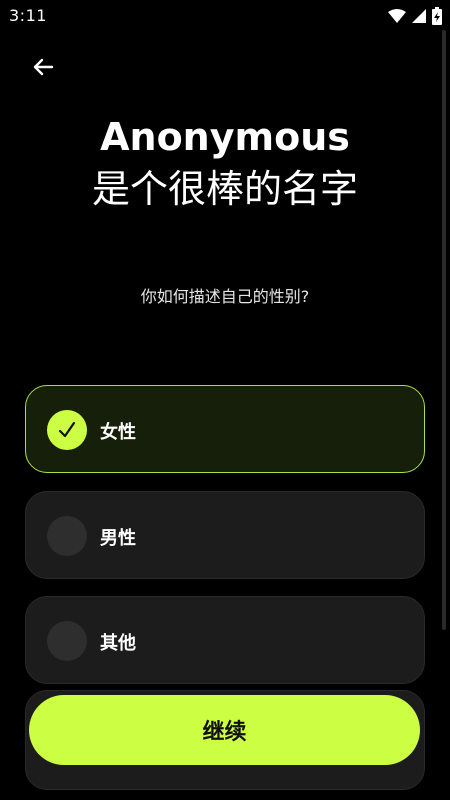  What do you see at coordinates (397, 16) in the screenshot?
I see `wifi-icon` at bounding box center [397, 16].